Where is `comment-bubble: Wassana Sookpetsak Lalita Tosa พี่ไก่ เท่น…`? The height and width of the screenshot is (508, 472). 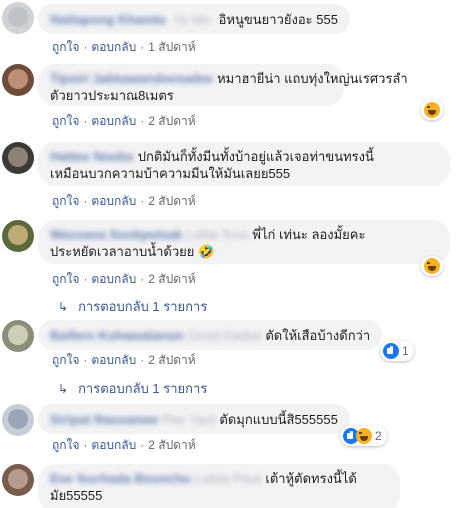
comment-bubble: Wassana Sookpetsak Lalita Tosa พี่ไก่ เท่น… is located at coordinates (244, 242).